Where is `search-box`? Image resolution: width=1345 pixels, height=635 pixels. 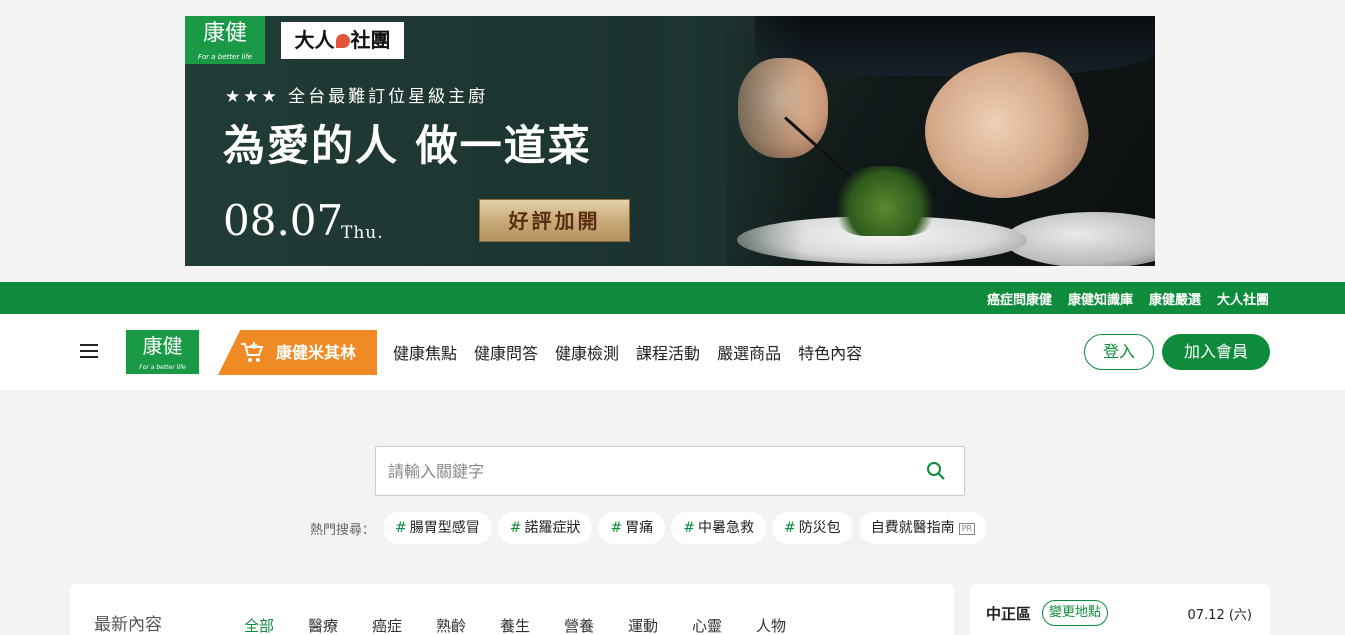
search-box is located at coordinates (670, 471).